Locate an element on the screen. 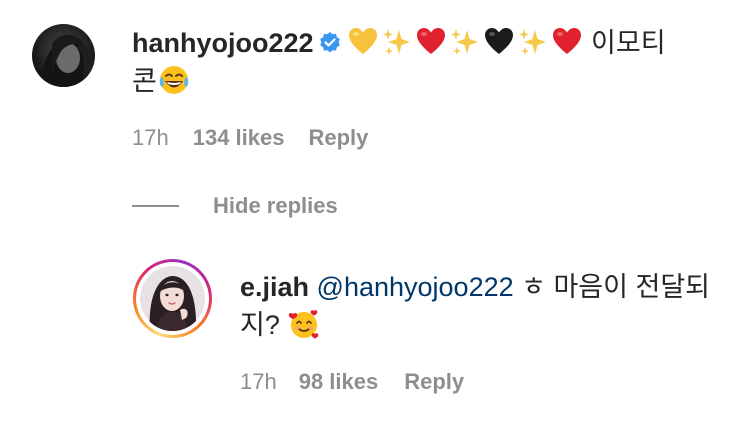 The image size is (751, 421). verified-badge-icon is located at coordinates (329, 42).